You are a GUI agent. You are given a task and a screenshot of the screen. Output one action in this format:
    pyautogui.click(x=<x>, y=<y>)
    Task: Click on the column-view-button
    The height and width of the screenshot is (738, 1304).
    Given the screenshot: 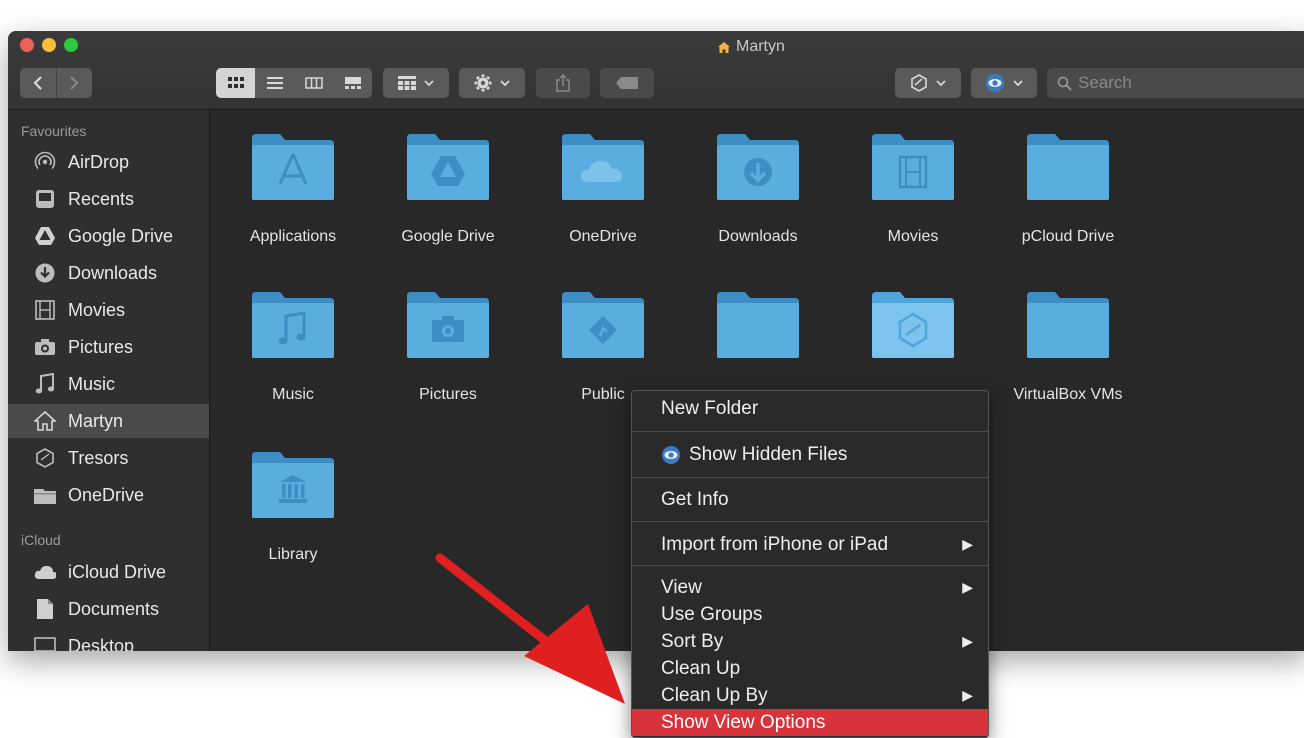 What is the action you would take?
    pyautogui.click(x=313, y=83)
    